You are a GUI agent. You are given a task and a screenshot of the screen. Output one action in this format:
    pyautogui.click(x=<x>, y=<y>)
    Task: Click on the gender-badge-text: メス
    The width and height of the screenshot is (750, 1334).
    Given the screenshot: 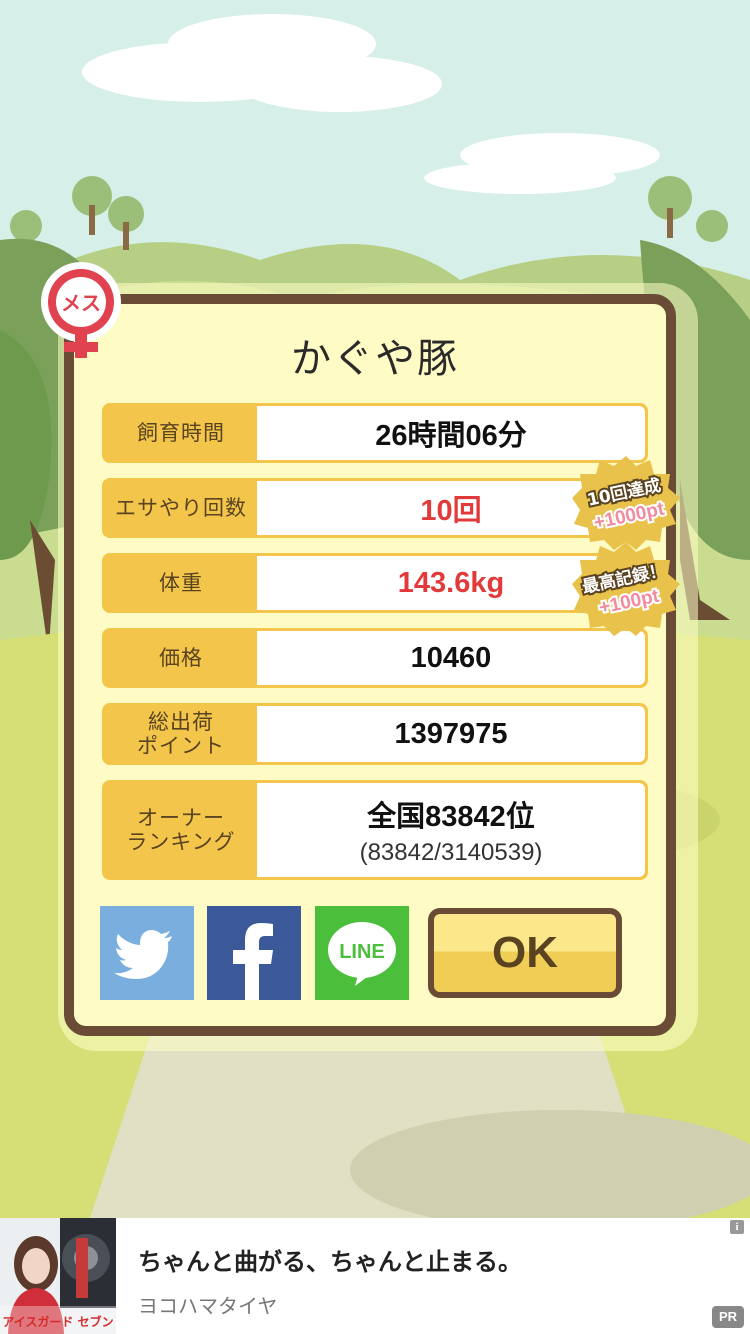 What is the action you would take?
    pyautogui.click(x=81, y=303)
    